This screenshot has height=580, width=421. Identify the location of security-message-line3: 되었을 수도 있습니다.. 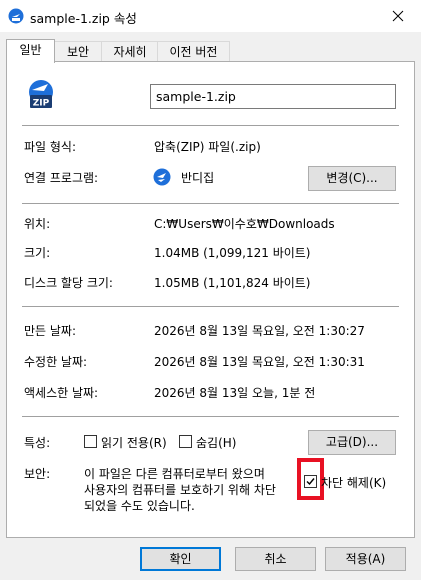
(139, 506).